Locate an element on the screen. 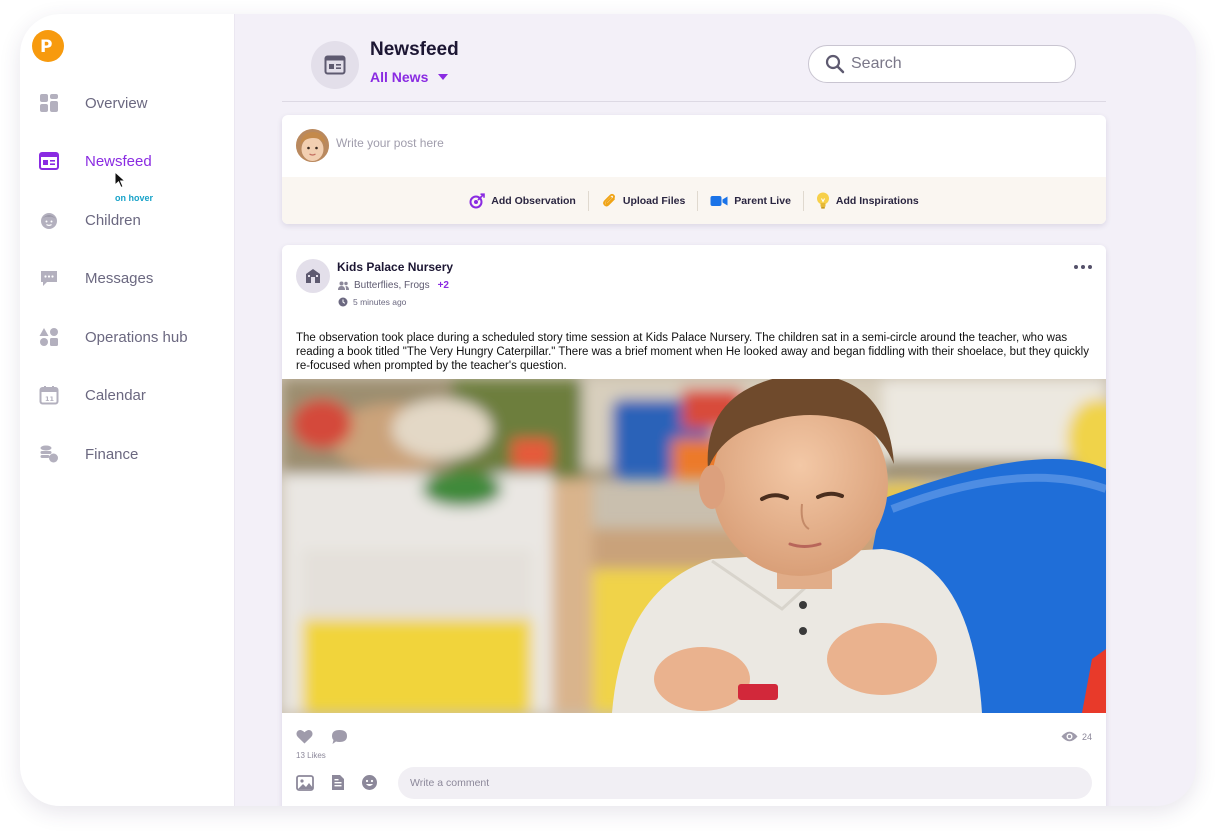 The height and width of the screenshot is (832, 1216). nursery-avatar is located at coordinates (313, 276).